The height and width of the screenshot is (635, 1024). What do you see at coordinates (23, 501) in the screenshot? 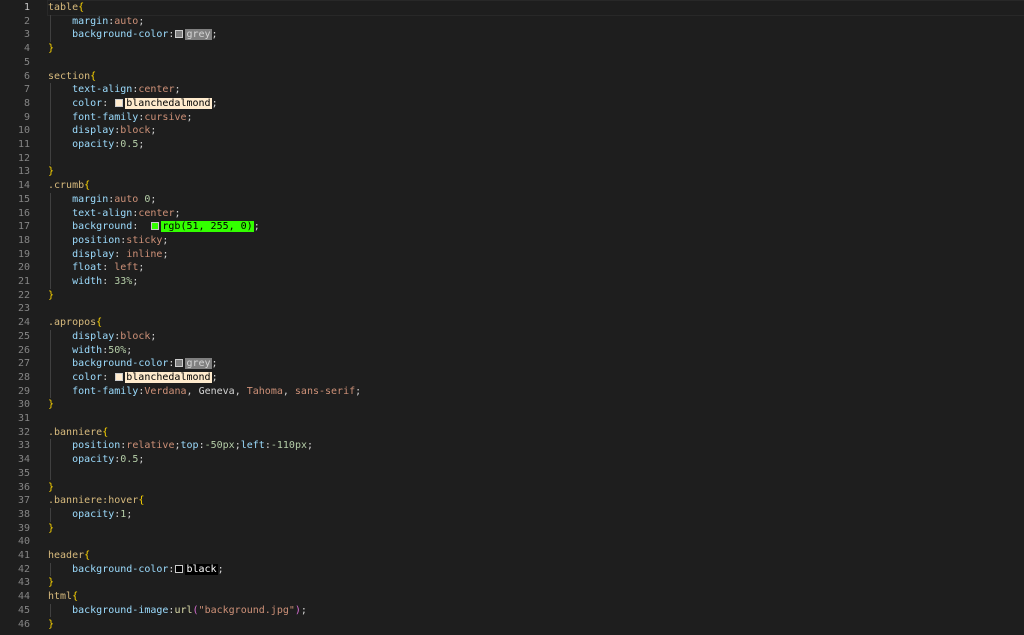
I see `line-number: 37` at bounding box center [23, 501].